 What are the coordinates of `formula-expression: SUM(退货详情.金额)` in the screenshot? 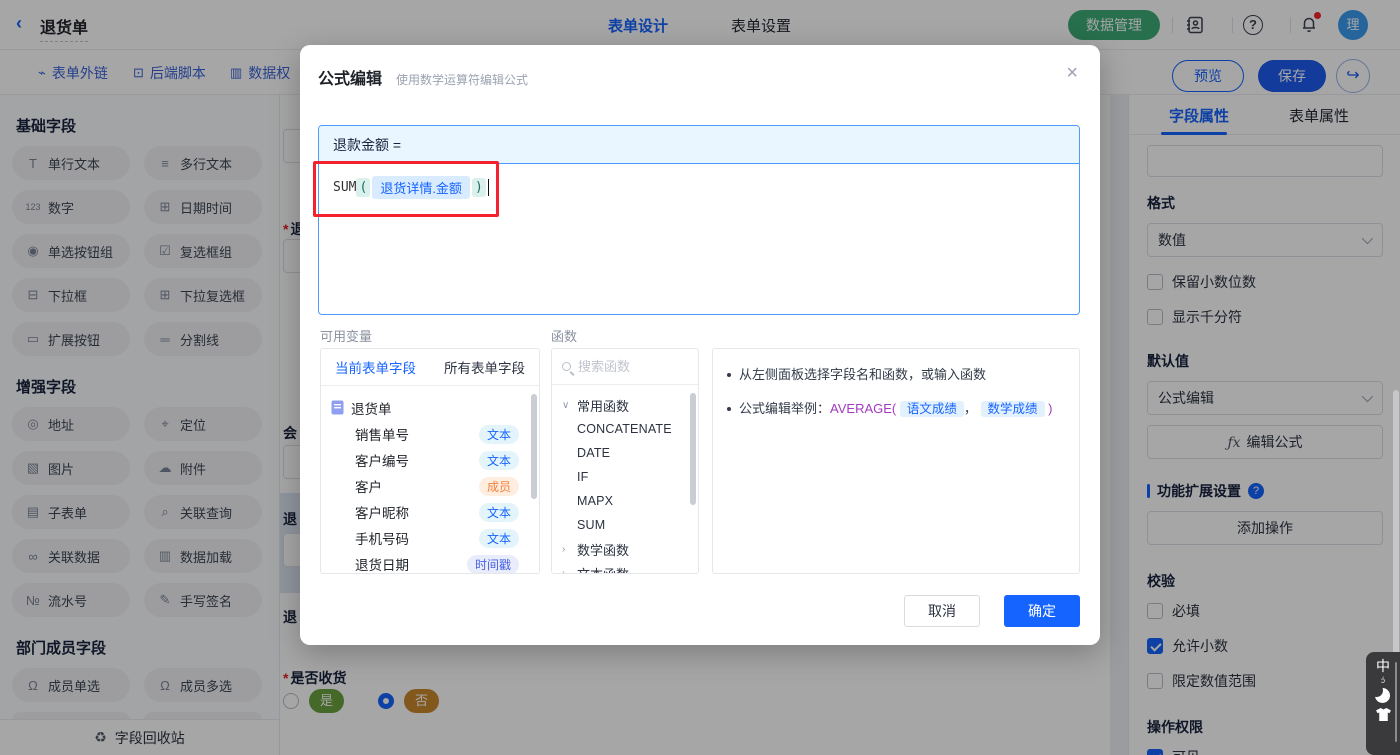 It's located at (699, 187).